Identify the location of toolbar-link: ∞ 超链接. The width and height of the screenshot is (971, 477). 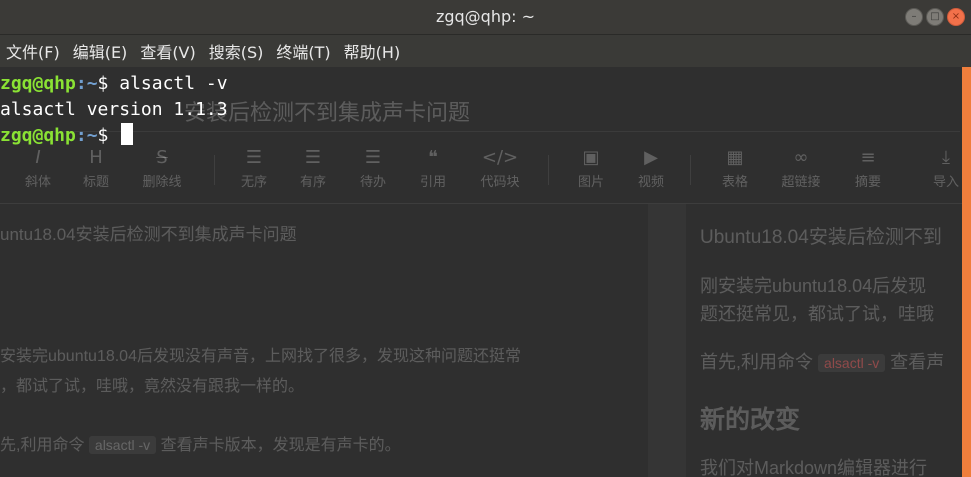
(801, 168).